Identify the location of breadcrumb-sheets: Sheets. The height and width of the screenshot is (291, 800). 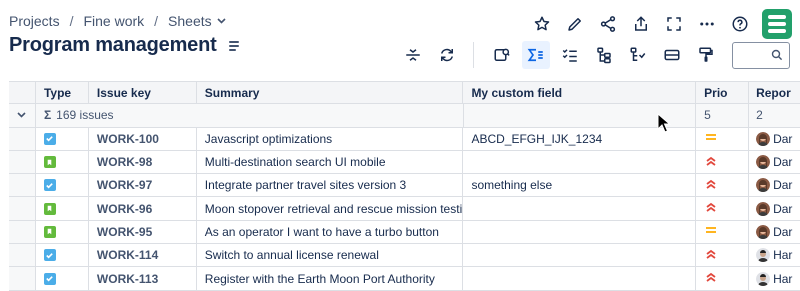
(190, 21).